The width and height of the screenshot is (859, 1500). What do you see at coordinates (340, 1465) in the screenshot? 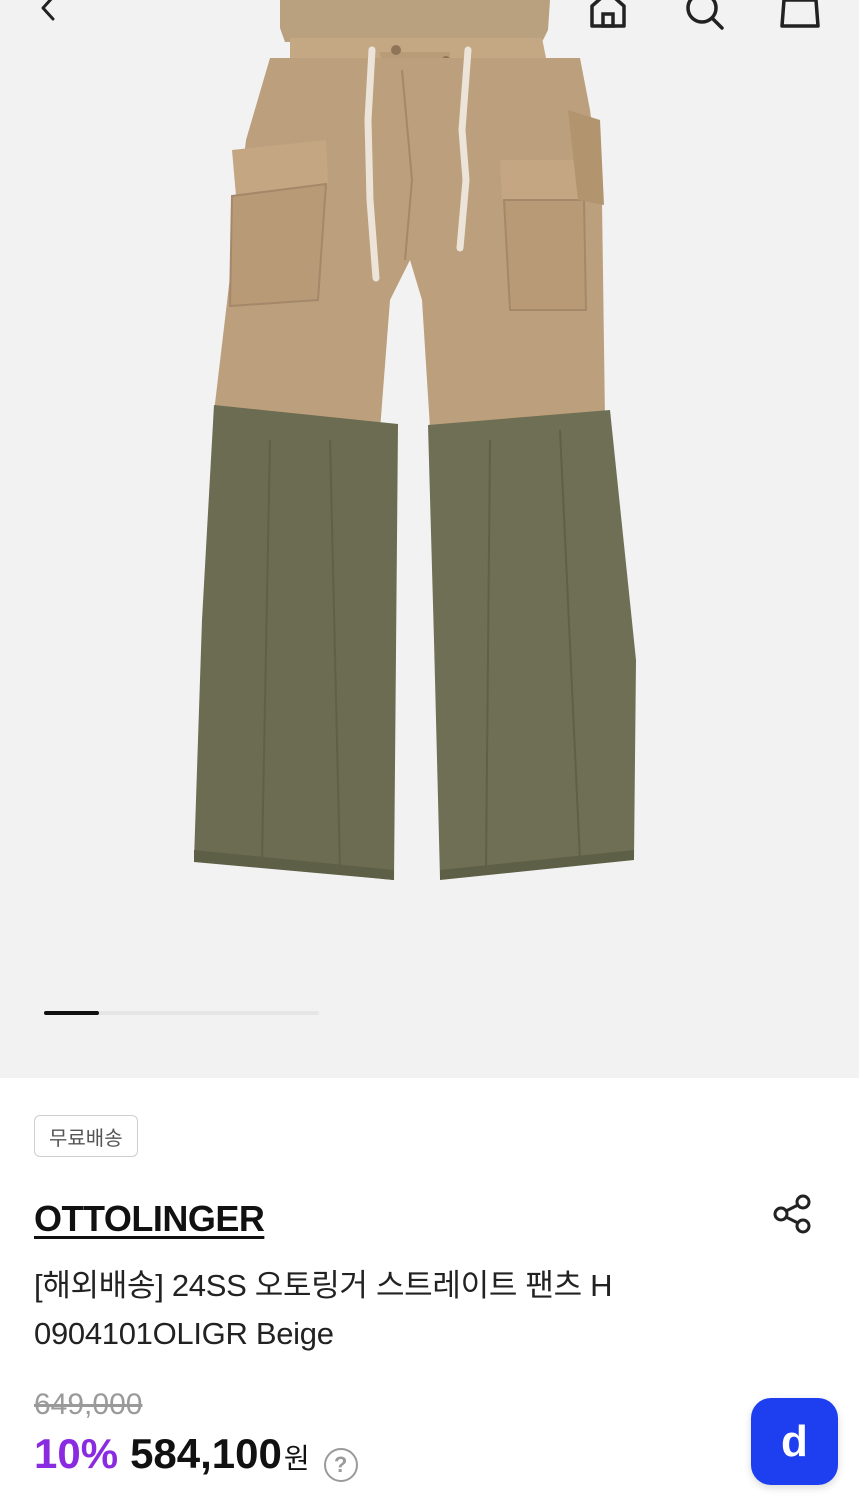
I see `help-icon: ?` at bounding box center [340, 1465].